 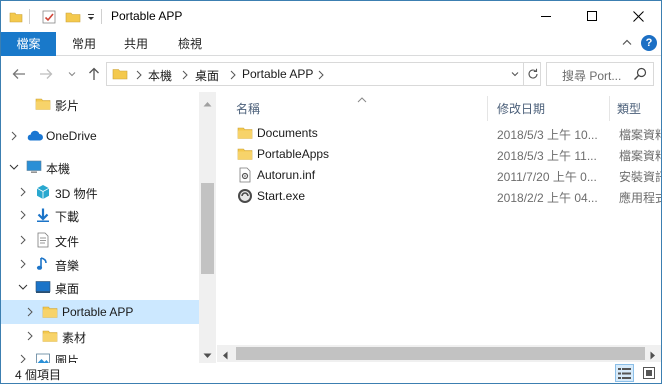 I want to click on sidebar-item-label: 素材, so click(x=74, y=338).